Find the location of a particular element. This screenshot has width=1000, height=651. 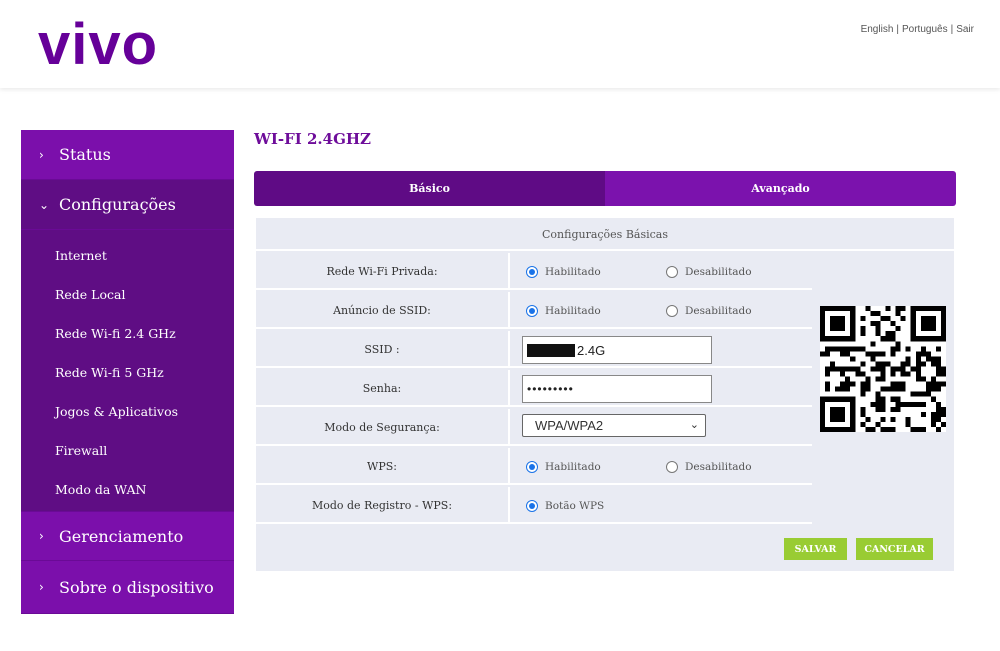

sidebar-item-gerenciamento: › Gerenciamento is located at coordinates (127, 536).